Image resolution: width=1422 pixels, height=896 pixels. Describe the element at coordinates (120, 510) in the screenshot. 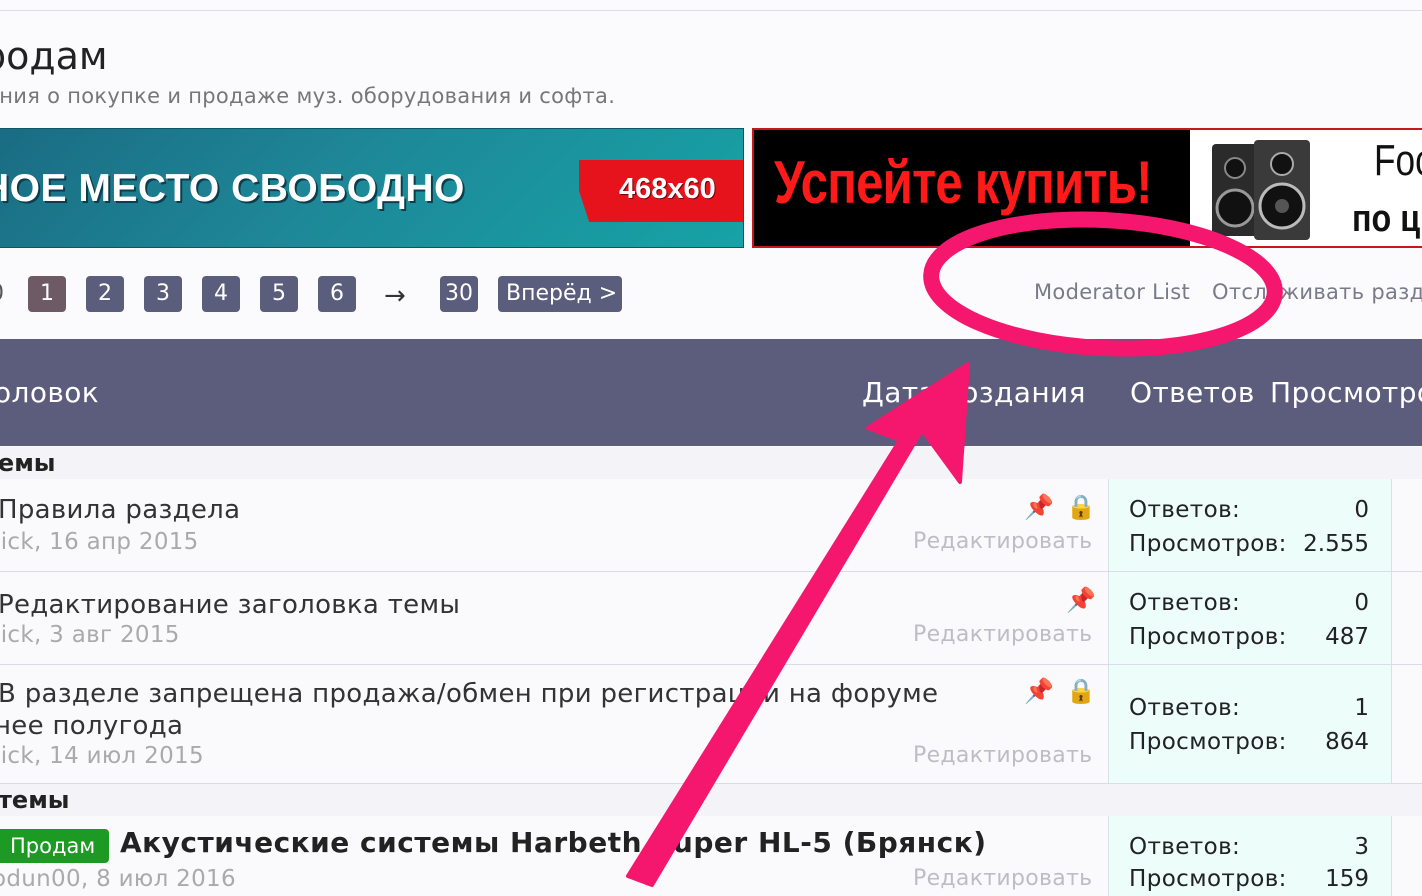

I see `thread-title: Правила раздела` at that location.